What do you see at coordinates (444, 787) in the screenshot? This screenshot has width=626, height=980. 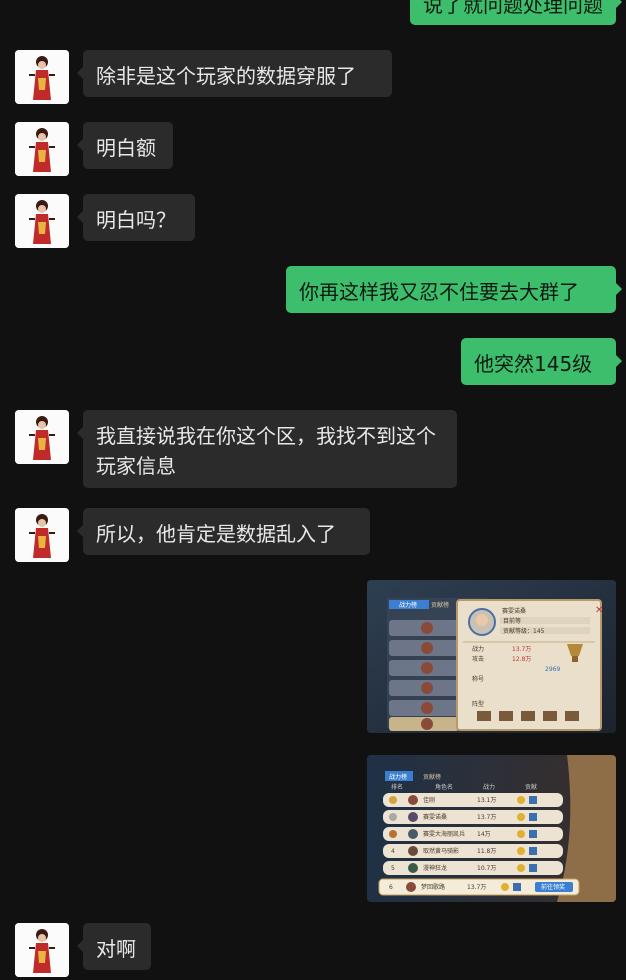 I see `svg-text: 角色名` at bounding box center [444, 787].